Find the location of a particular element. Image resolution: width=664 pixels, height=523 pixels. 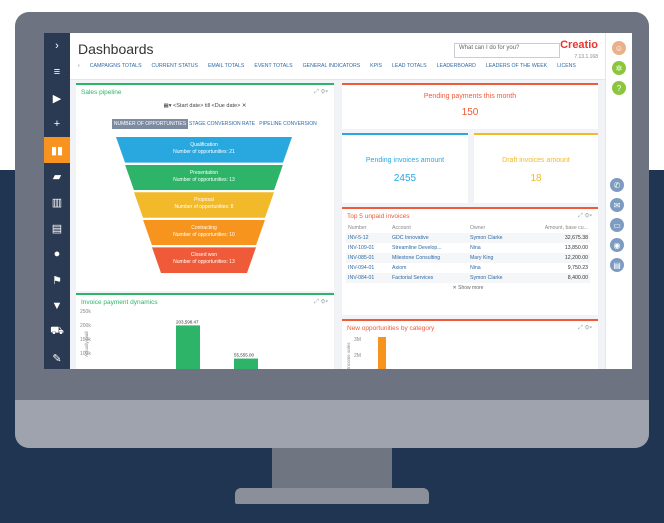

stage-name: Closed won is located at coordinates (204, 255).